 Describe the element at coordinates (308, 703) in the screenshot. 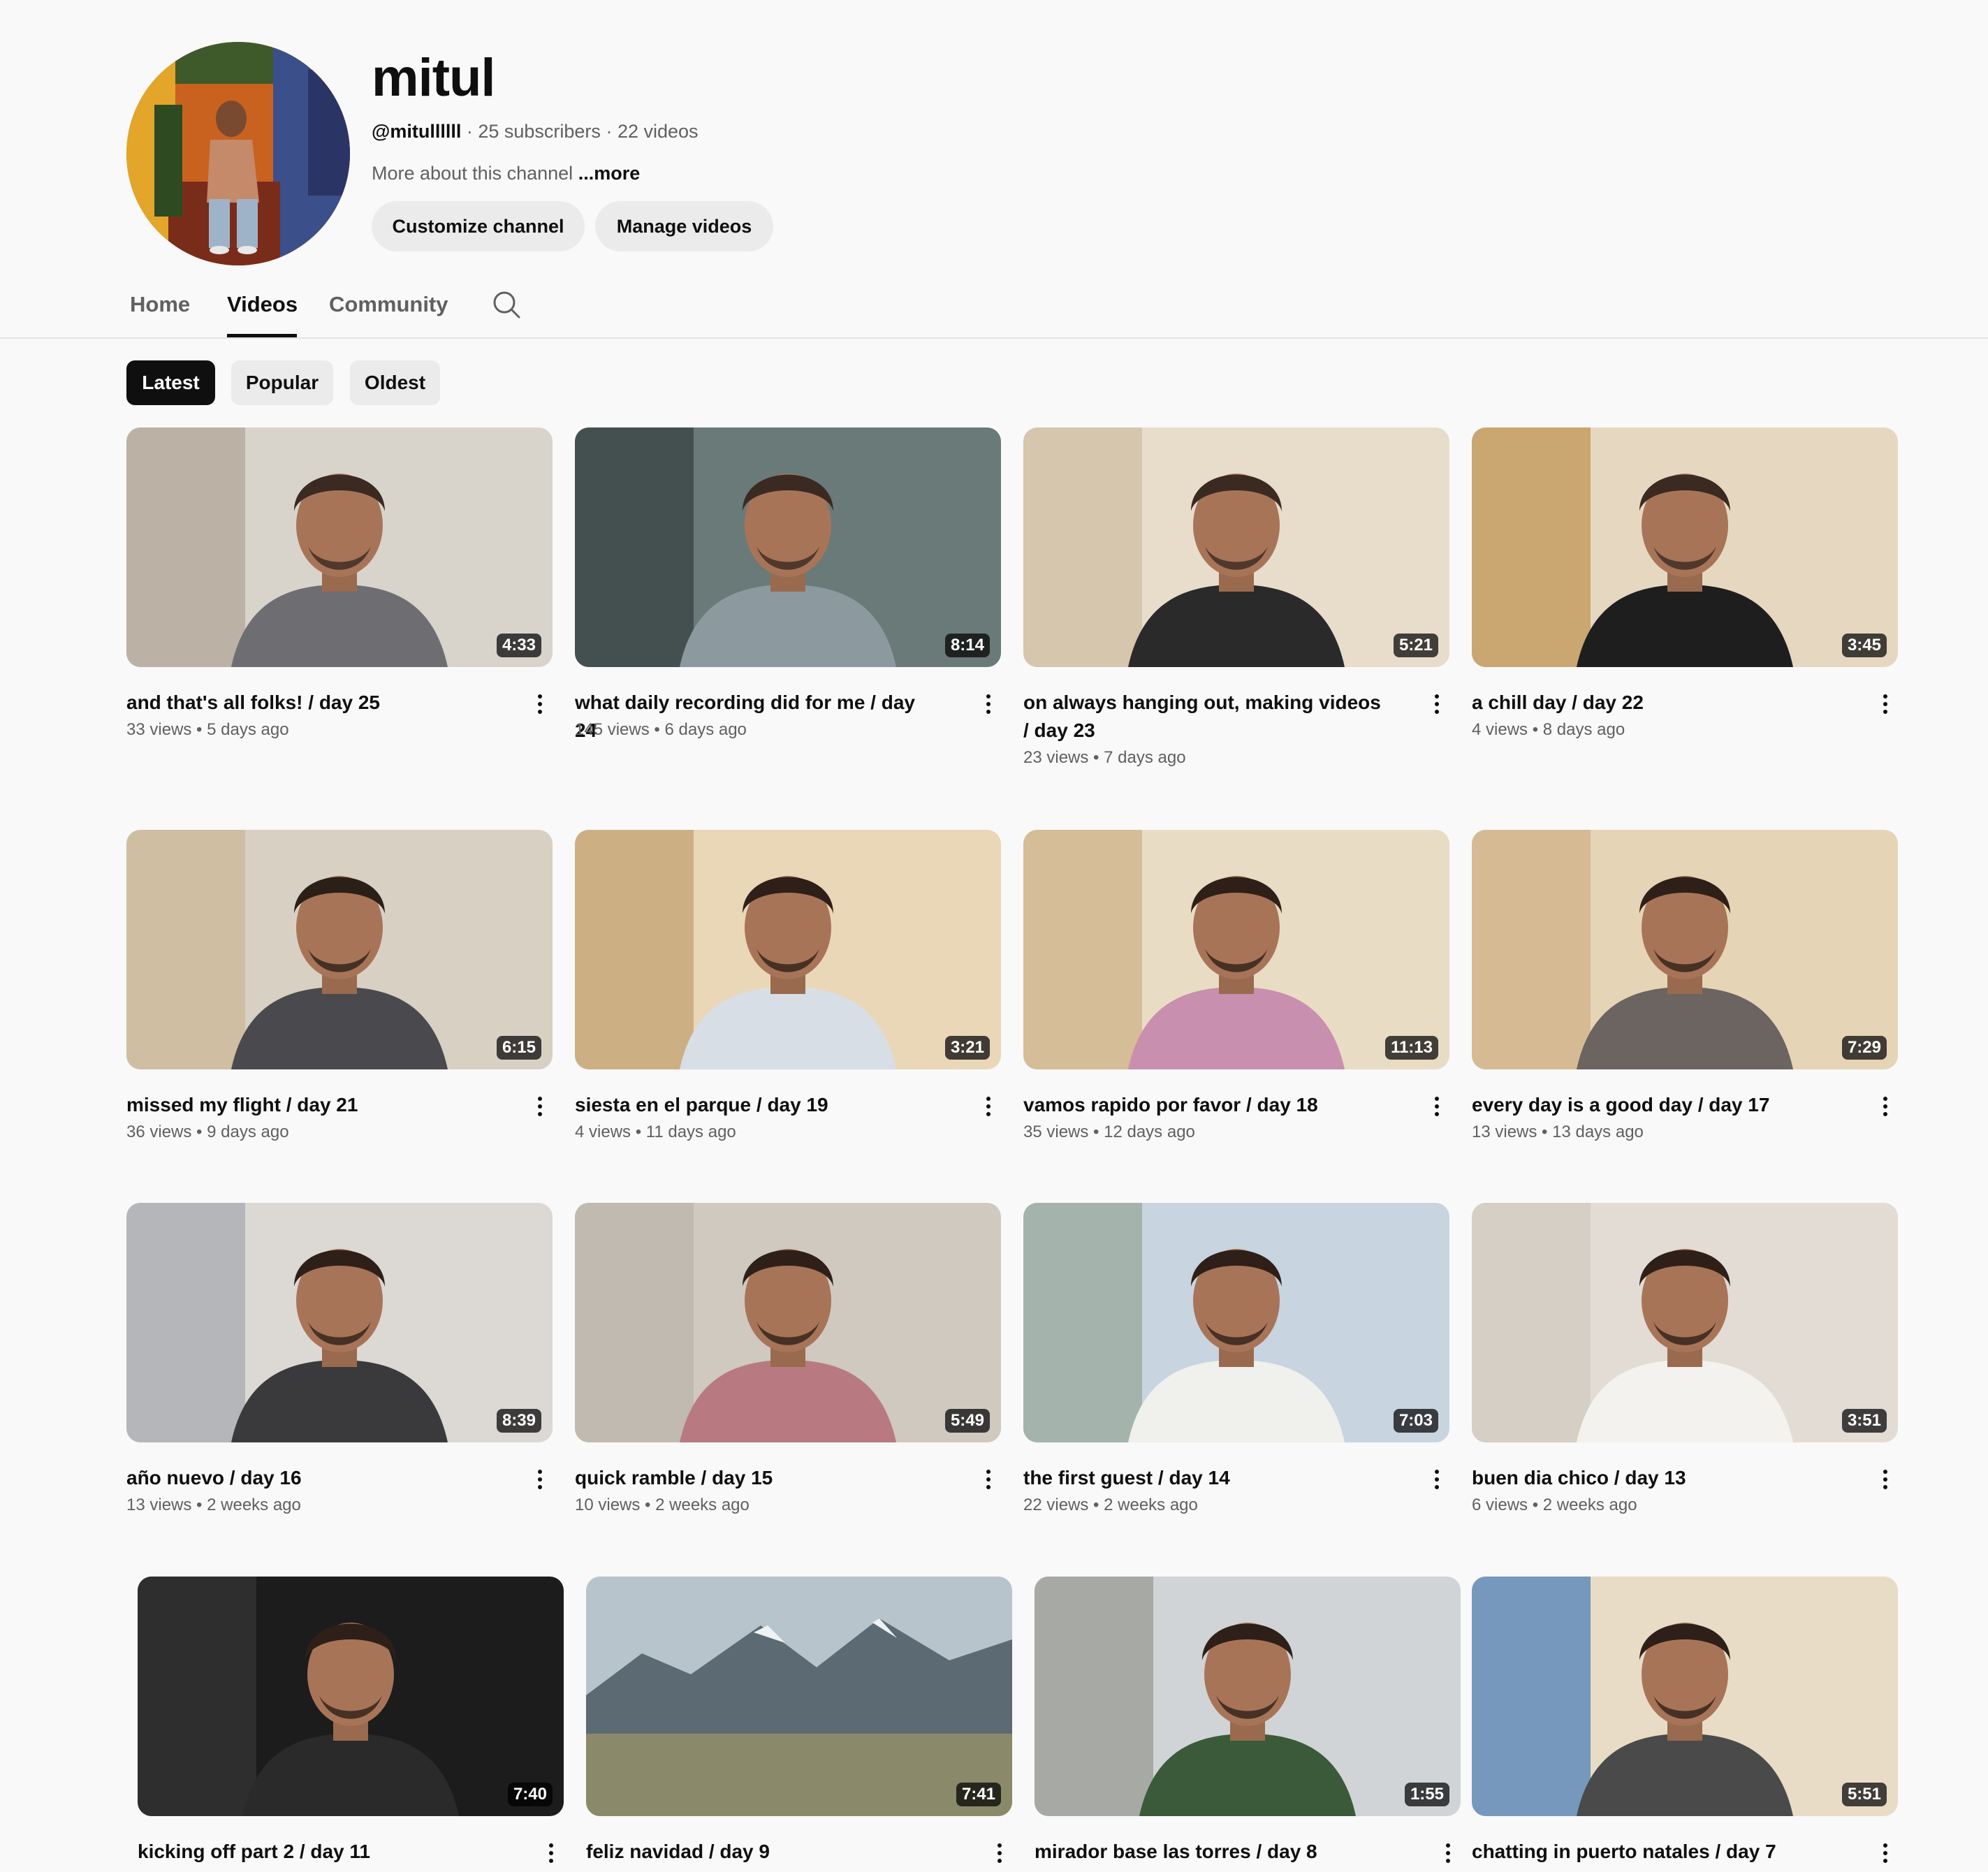

I see `video-title: and that's all folks! / day 25` at that location.